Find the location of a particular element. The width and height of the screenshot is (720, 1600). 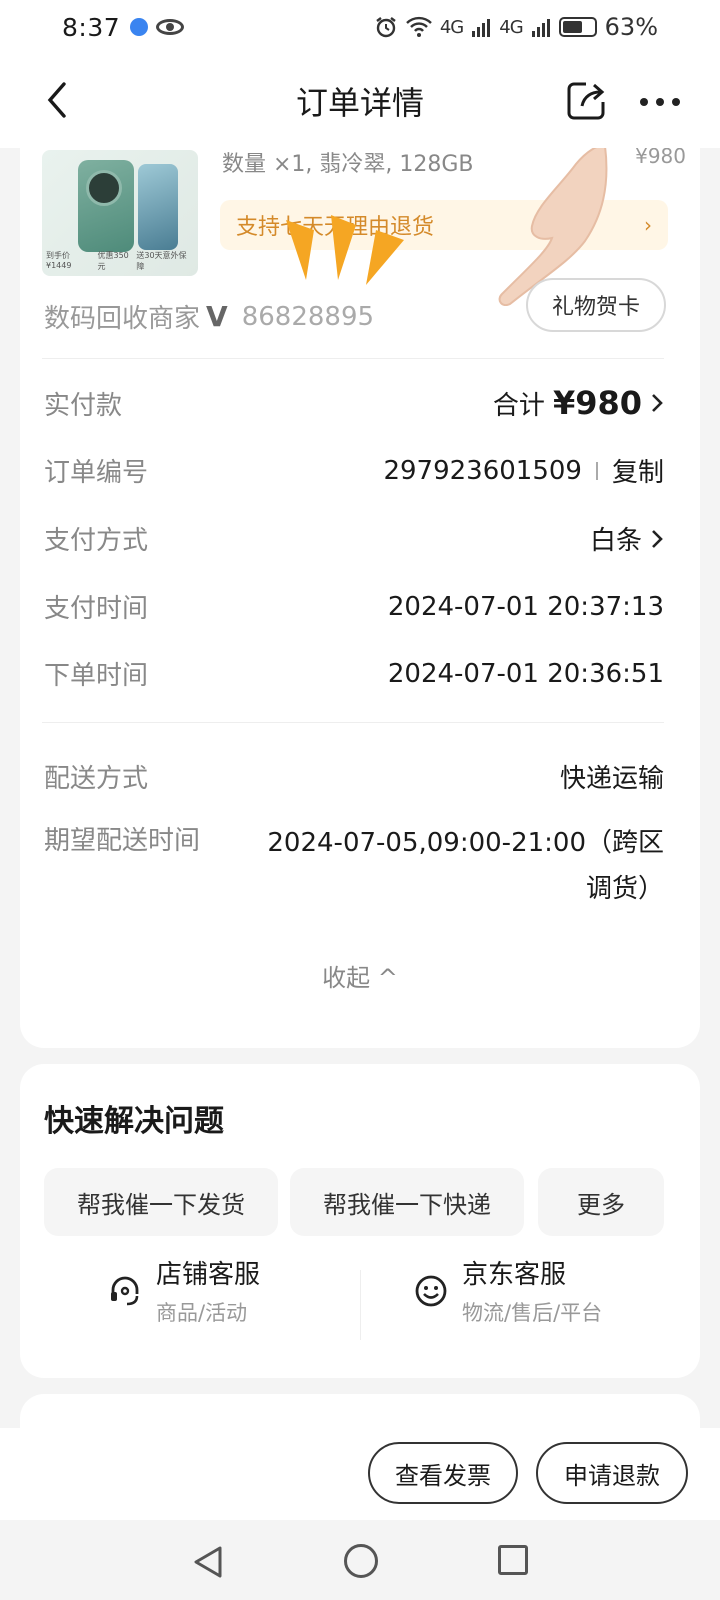

page-title: 订单详情 is located at coordinates (359, 103).